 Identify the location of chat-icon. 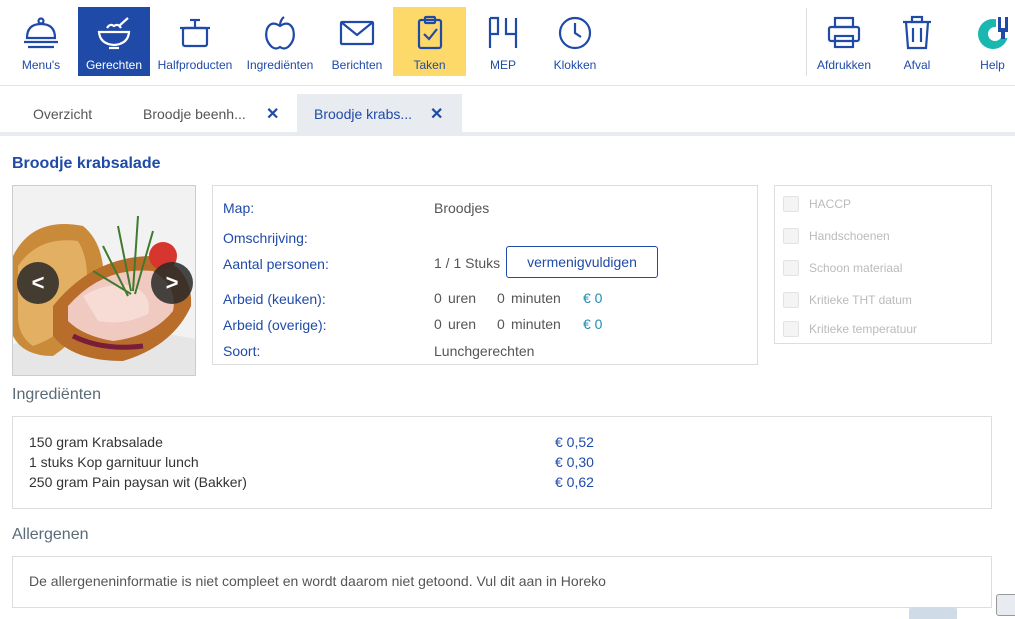
(1005, 605).